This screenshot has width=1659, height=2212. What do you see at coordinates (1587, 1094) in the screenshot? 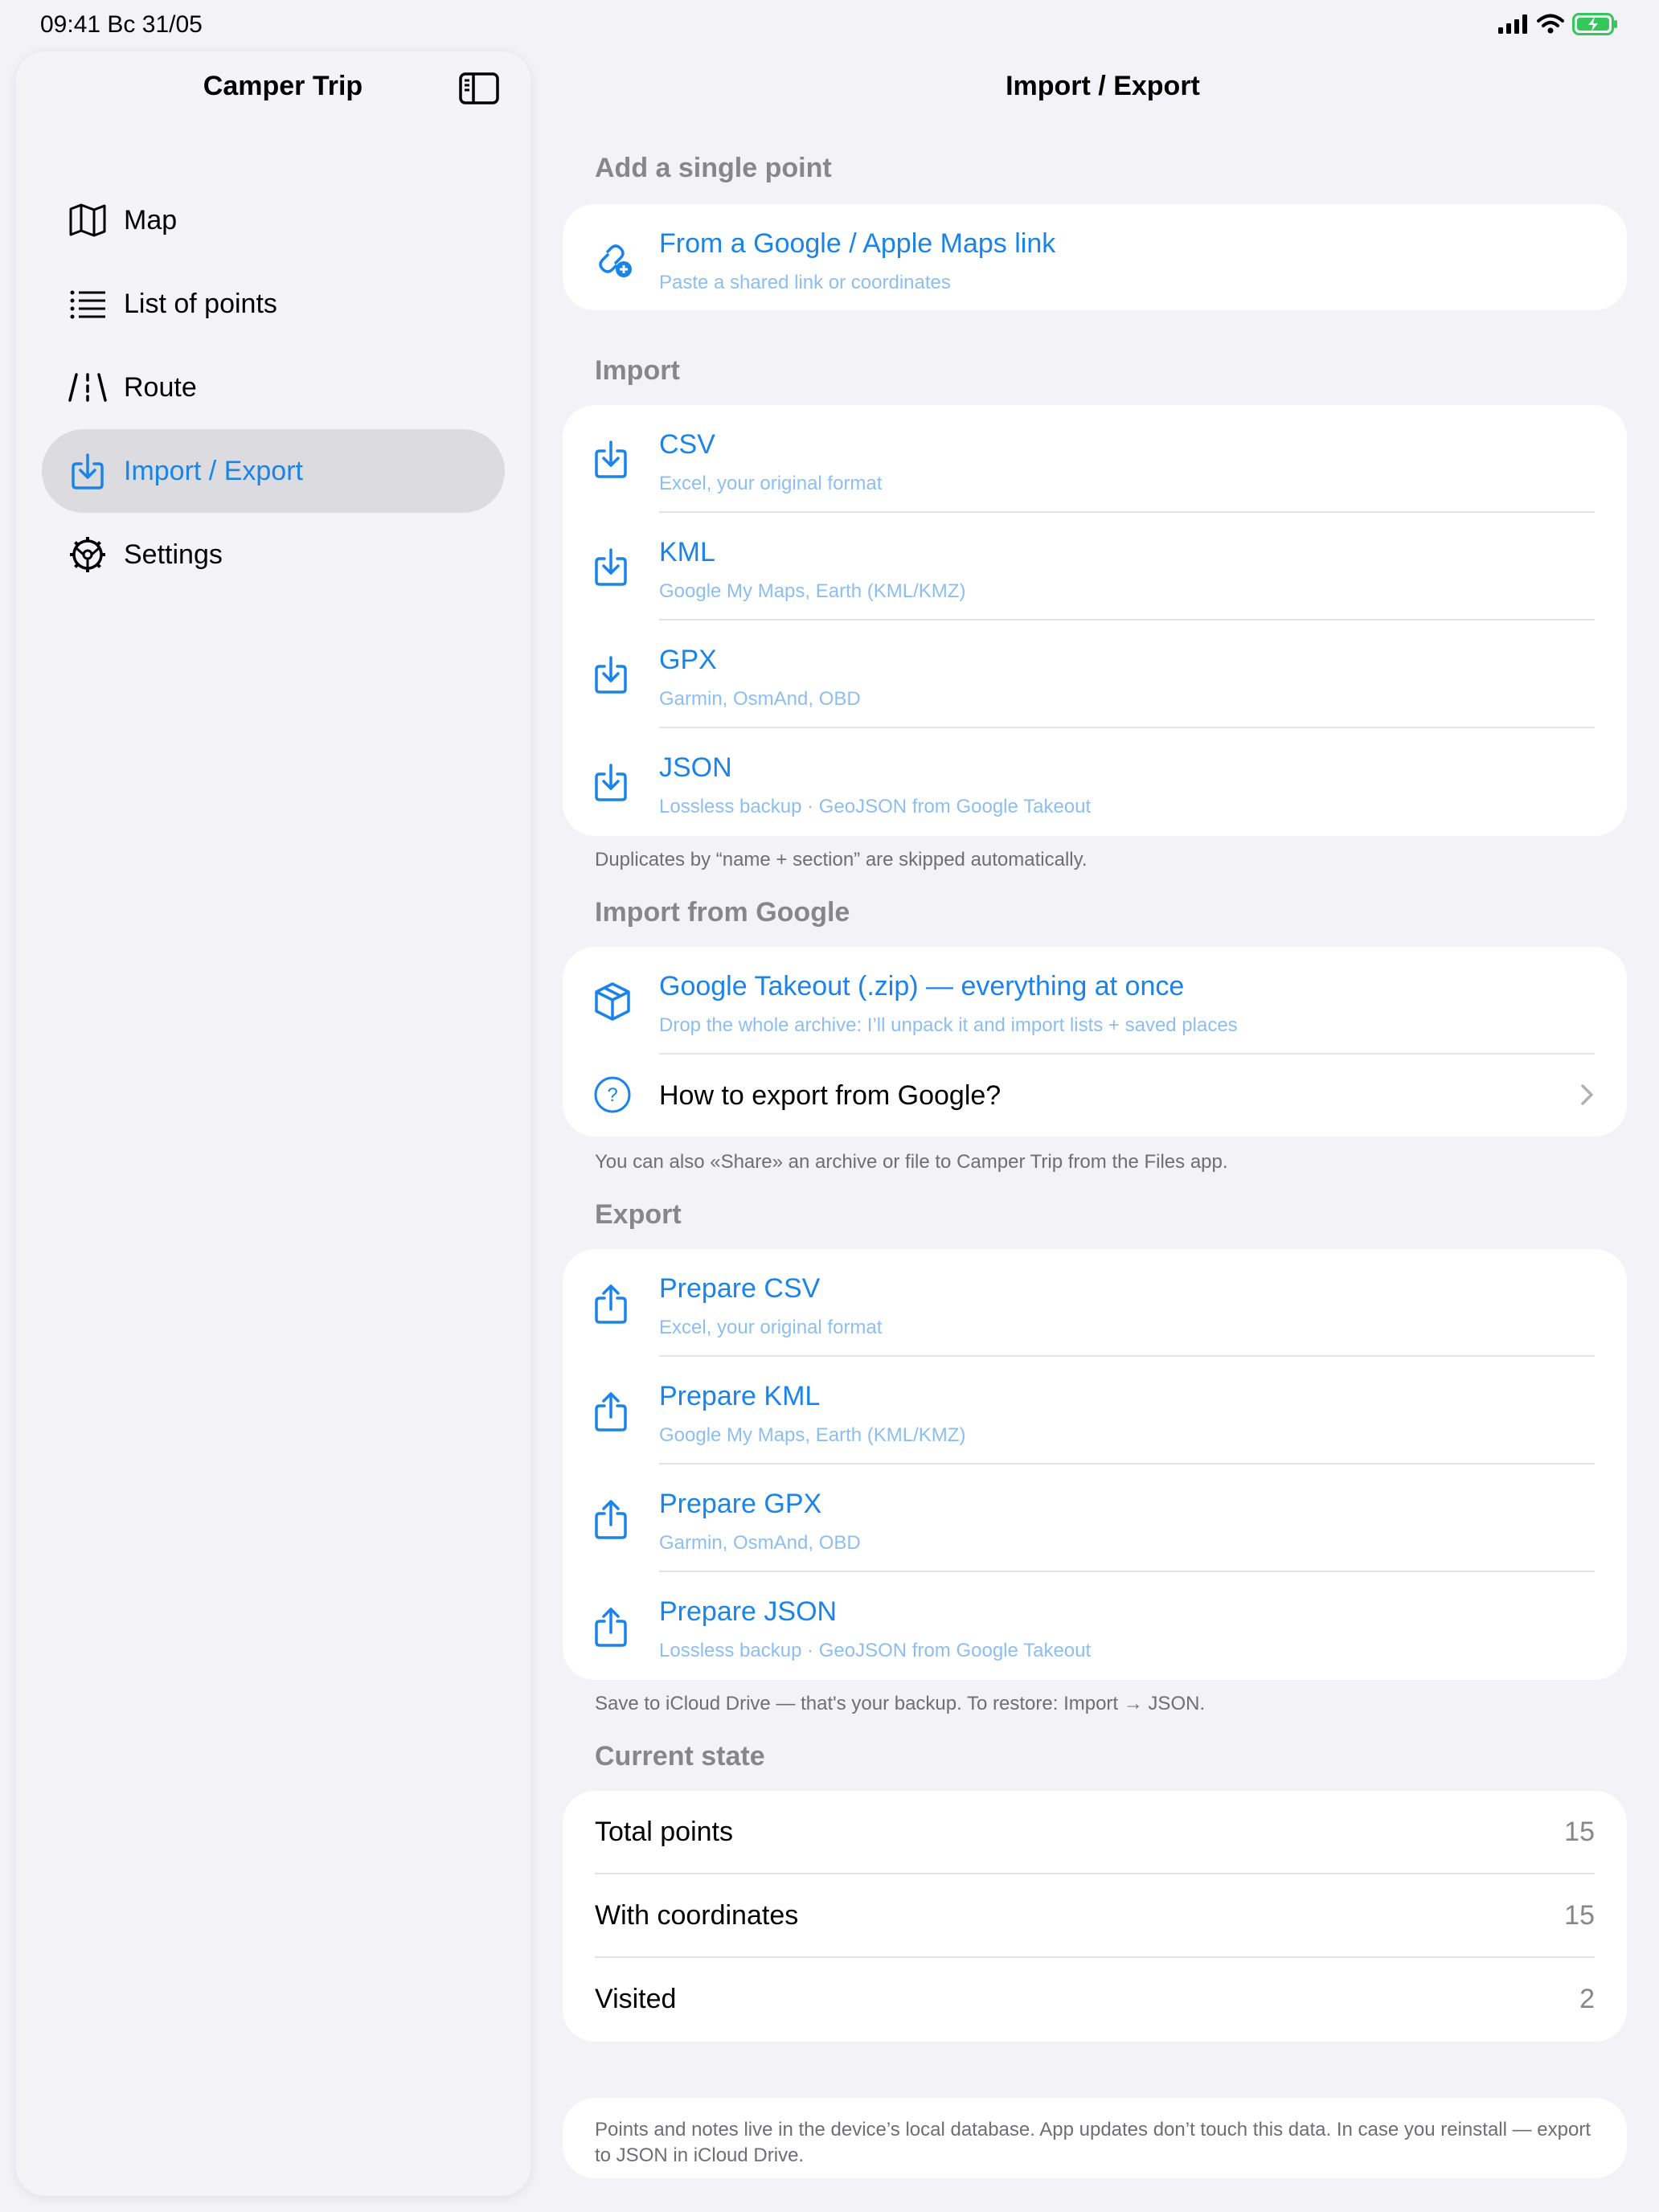
I see `chevron-right-icon` at bounding box center [1587, 1094].